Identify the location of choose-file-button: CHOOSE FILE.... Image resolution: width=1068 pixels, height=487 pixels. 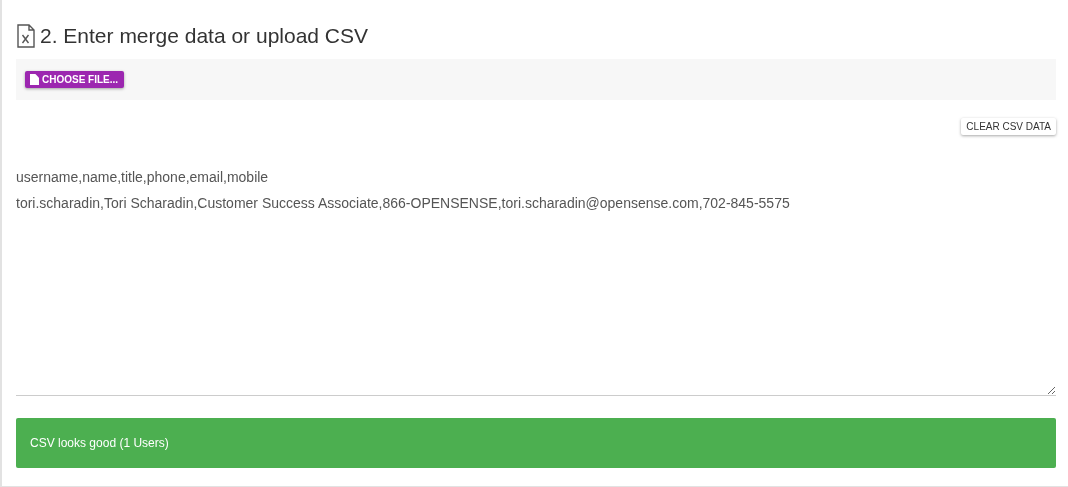
(75, 79).